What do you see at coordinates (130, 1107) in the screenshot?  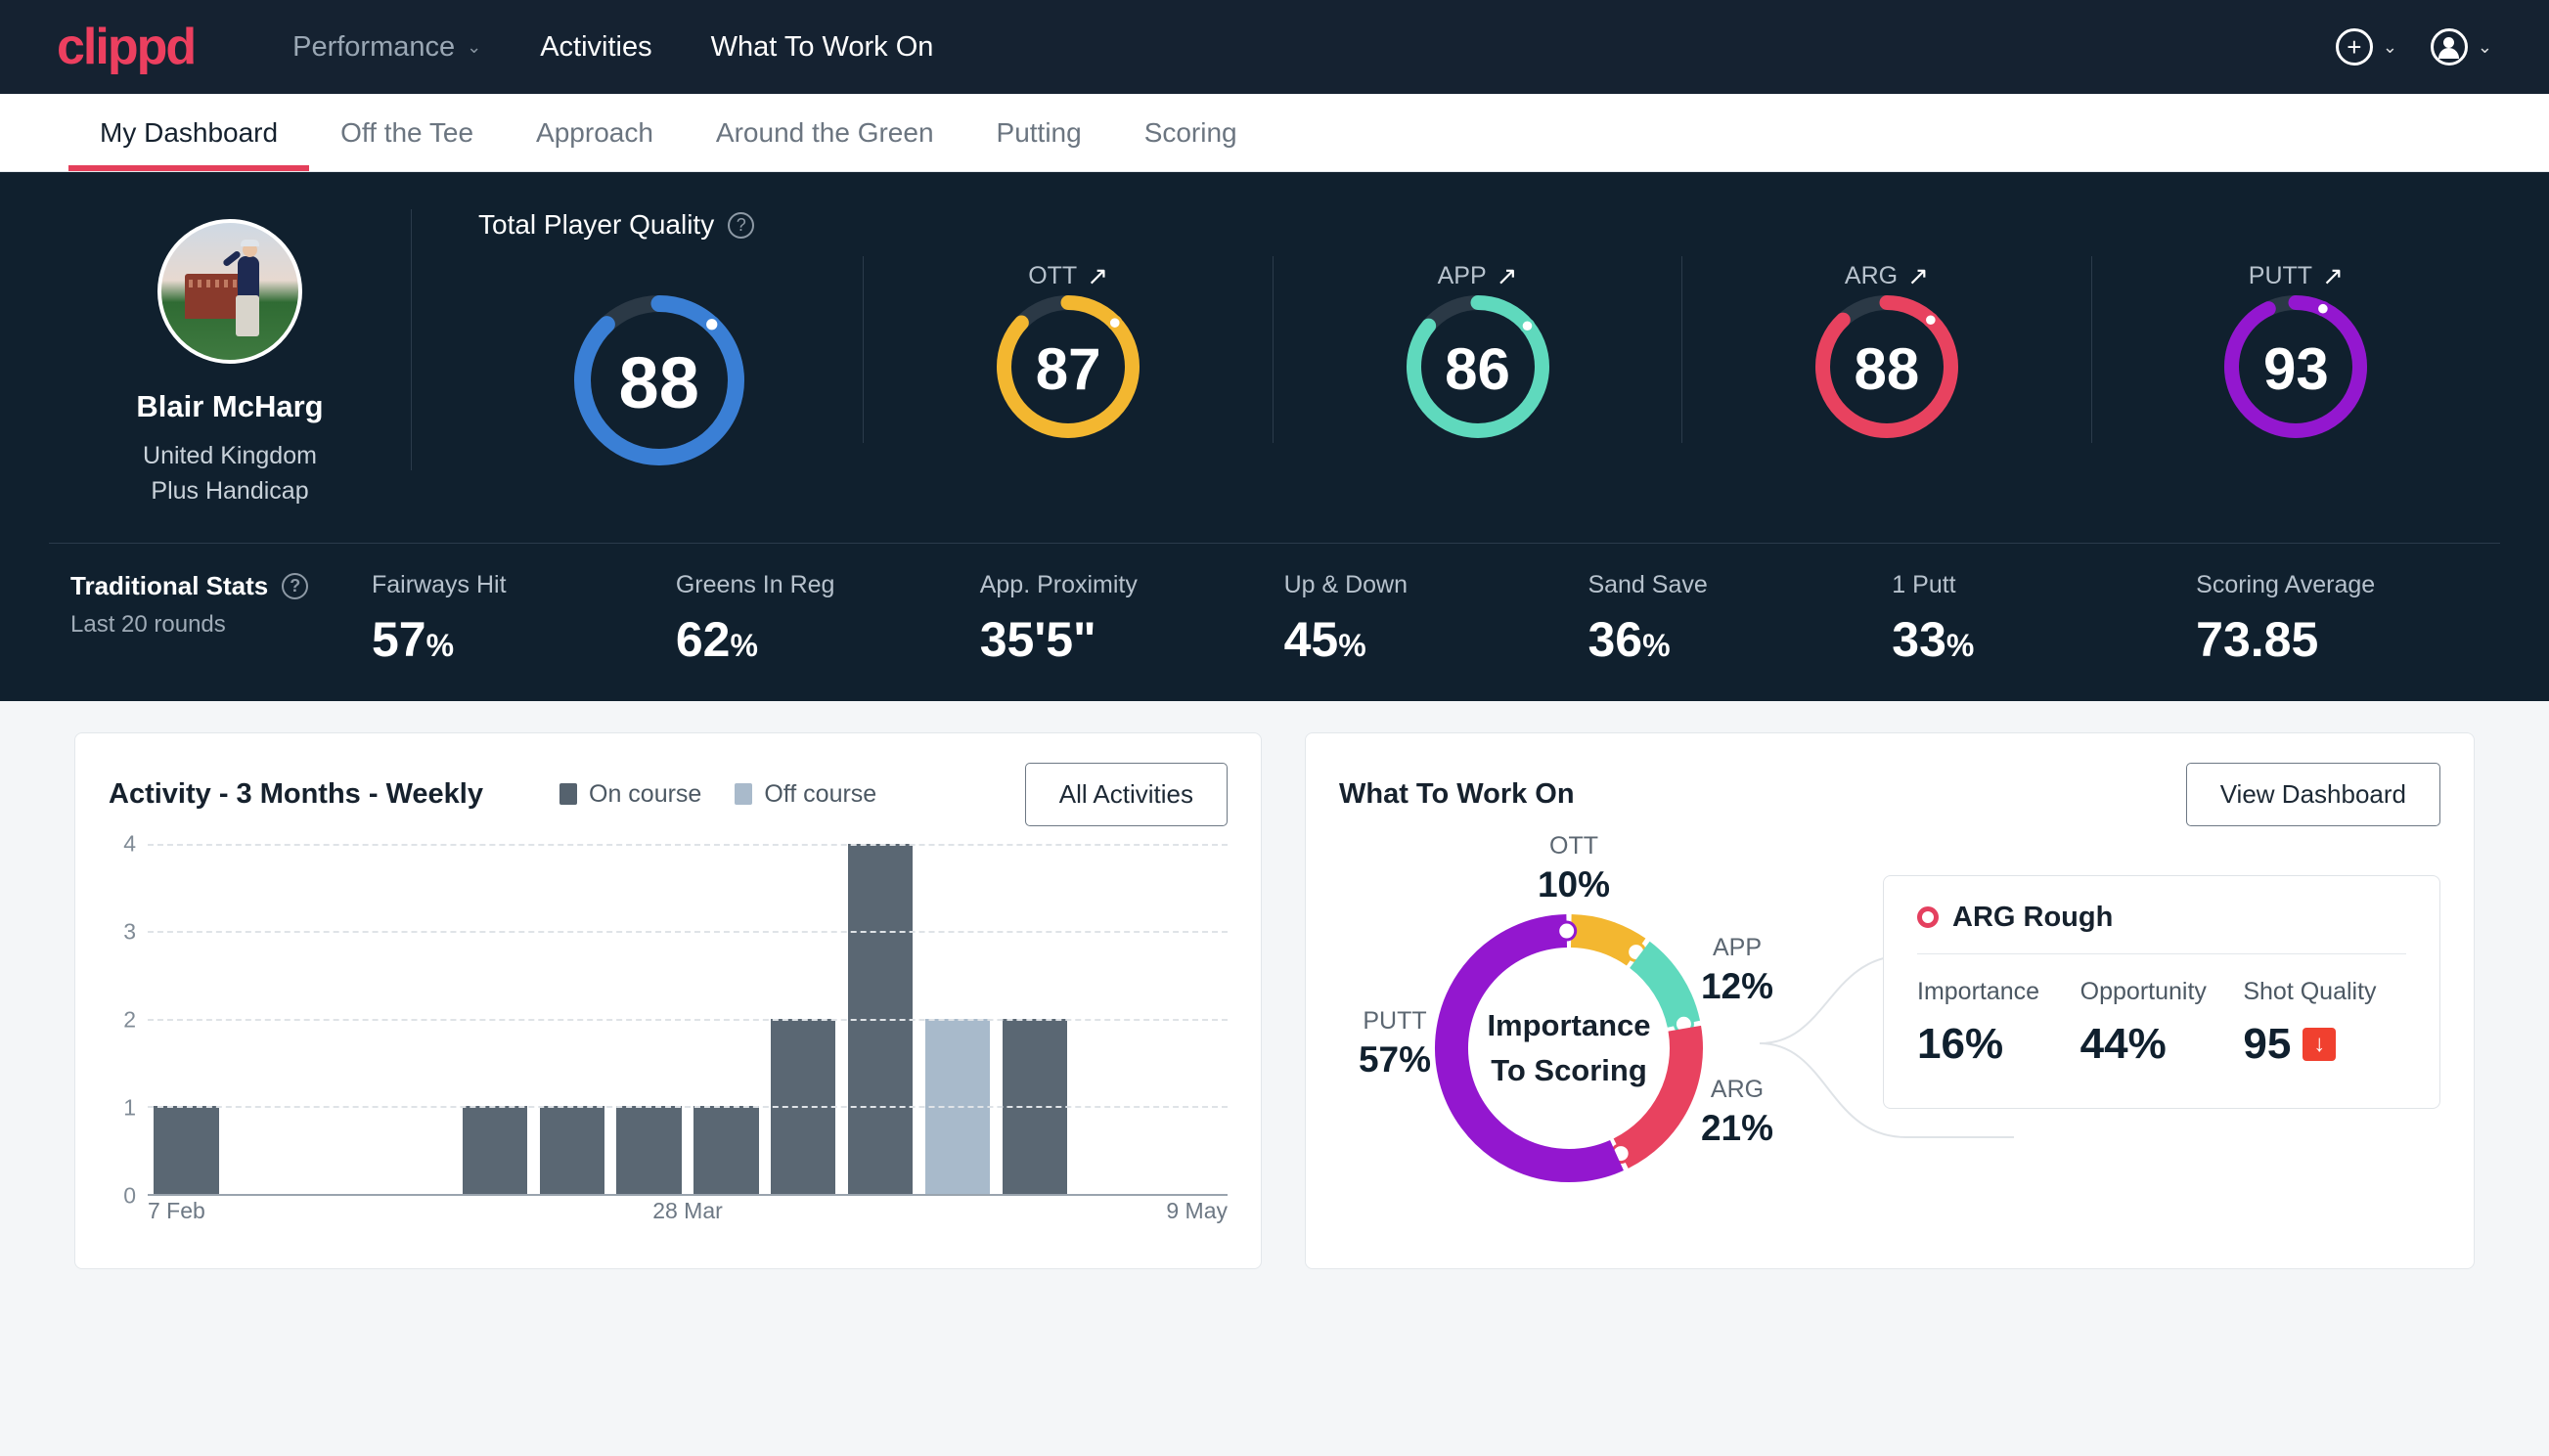 I see `y-axis-tick: 1` at bounding box center [130, 1107].